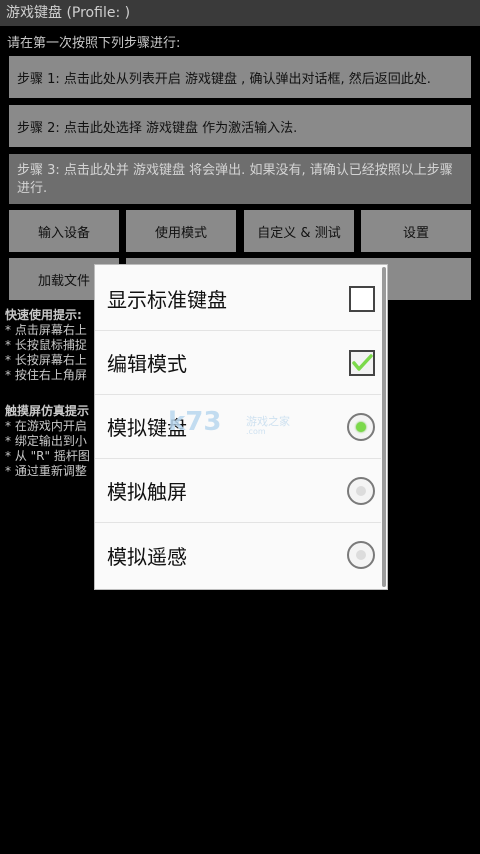 The width and height of the screenshot is (480, 854). Describe the element at coordinates (224, 79) in the screenshot. I see `step-1-label: 步骤 1: 点击此处从列表开启 游戏键盘 , 确认弹出对话框, 然后返回此处.` at that location.